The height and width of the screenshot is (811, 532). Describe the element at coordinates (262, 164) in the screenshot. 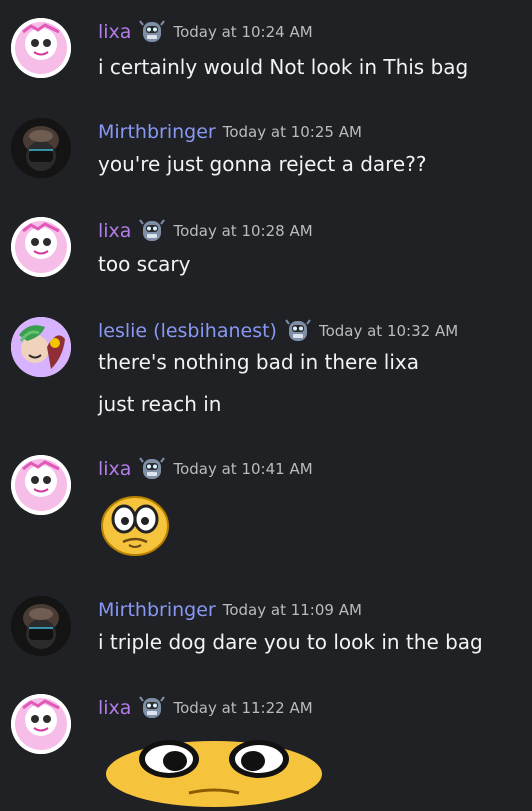

I see `message-text: you're just gonna reject a dare??` at that location.